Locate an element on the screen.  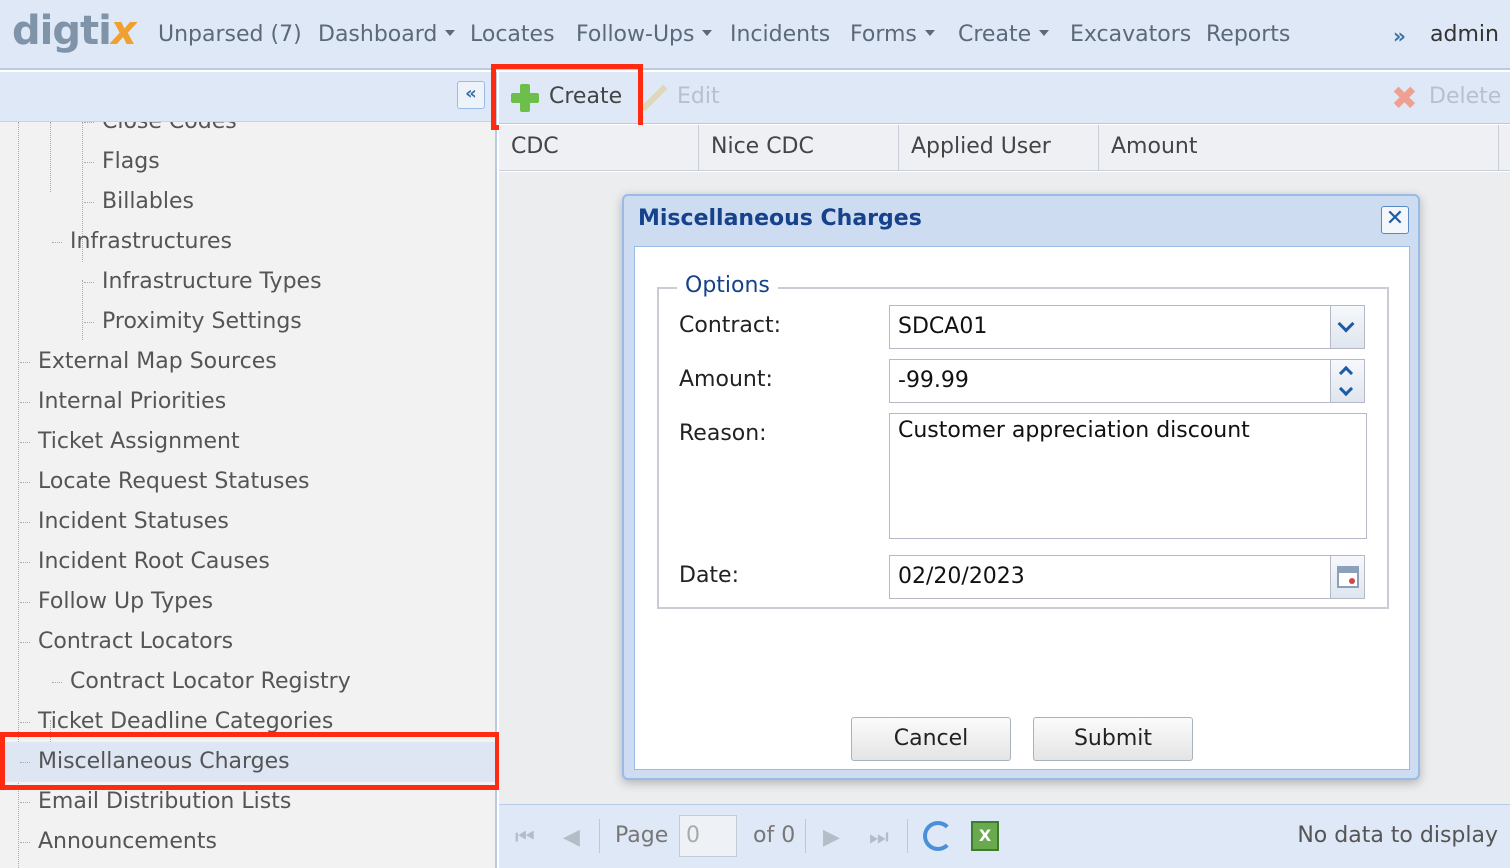
edit-button: Edit is located at coordinates (698, 96).